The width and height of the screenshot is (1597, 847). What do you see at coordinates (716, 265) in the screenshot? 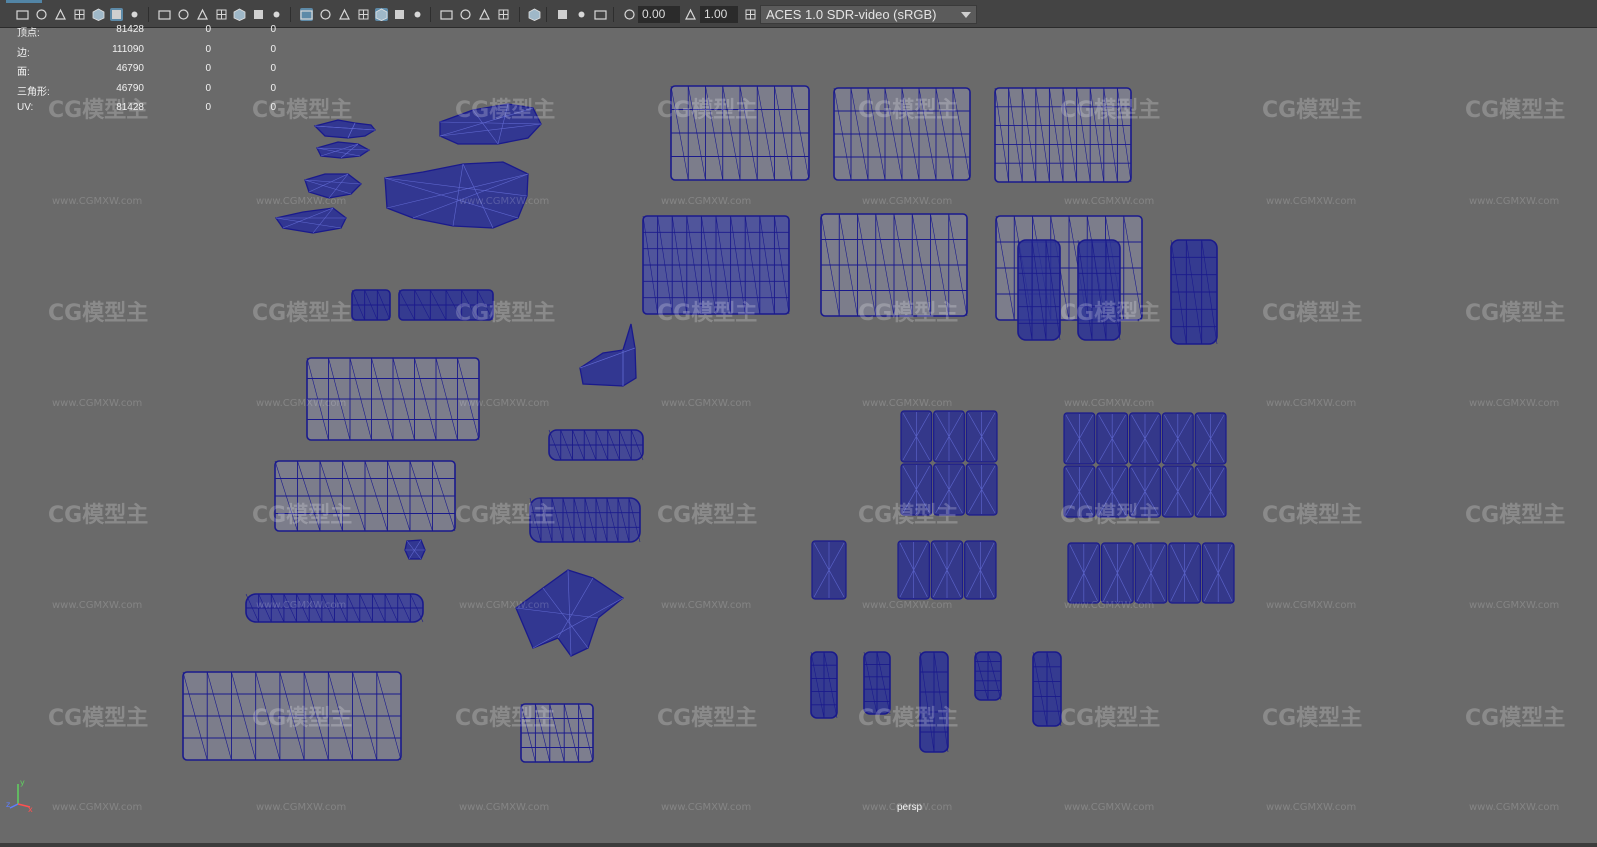
I see `mesh-pod-pair` at bounding box center [716, 265].